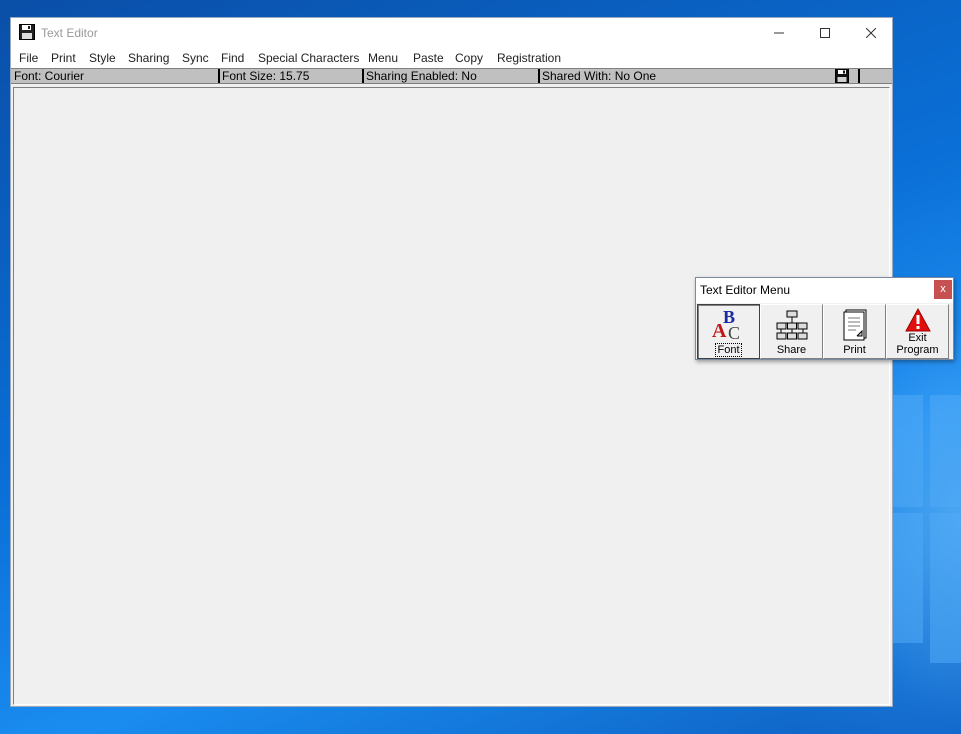  I want to click on menu-sync: Sync, so click(195, 58).